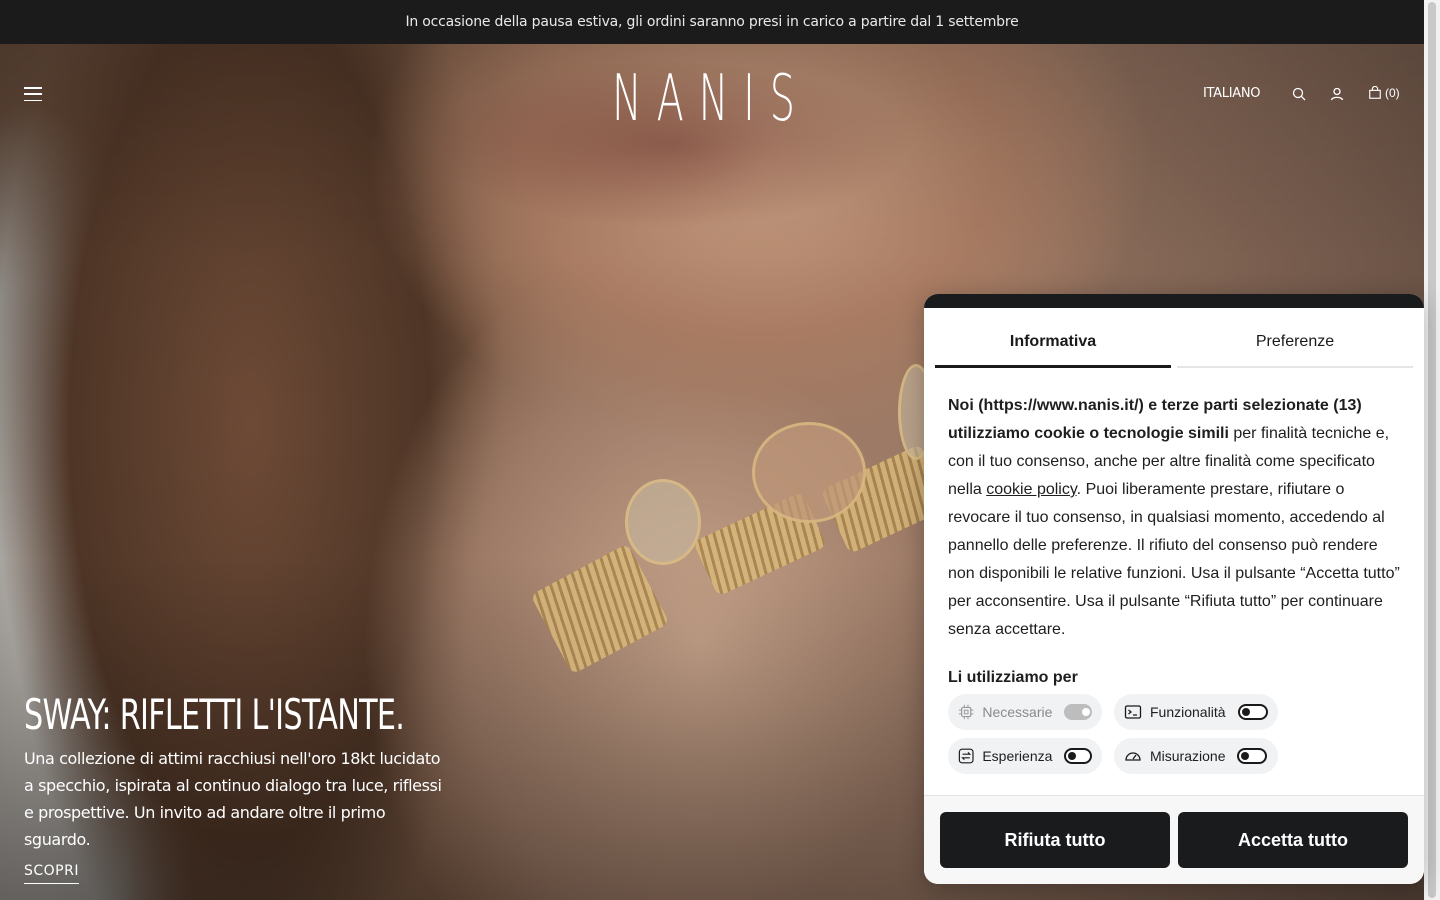 This screenshot has height=900, width=1440. Describe the element at coordinates (1013, 677) in the screenshot. I see `purposes-title: Li utilizziamo per` at that location.